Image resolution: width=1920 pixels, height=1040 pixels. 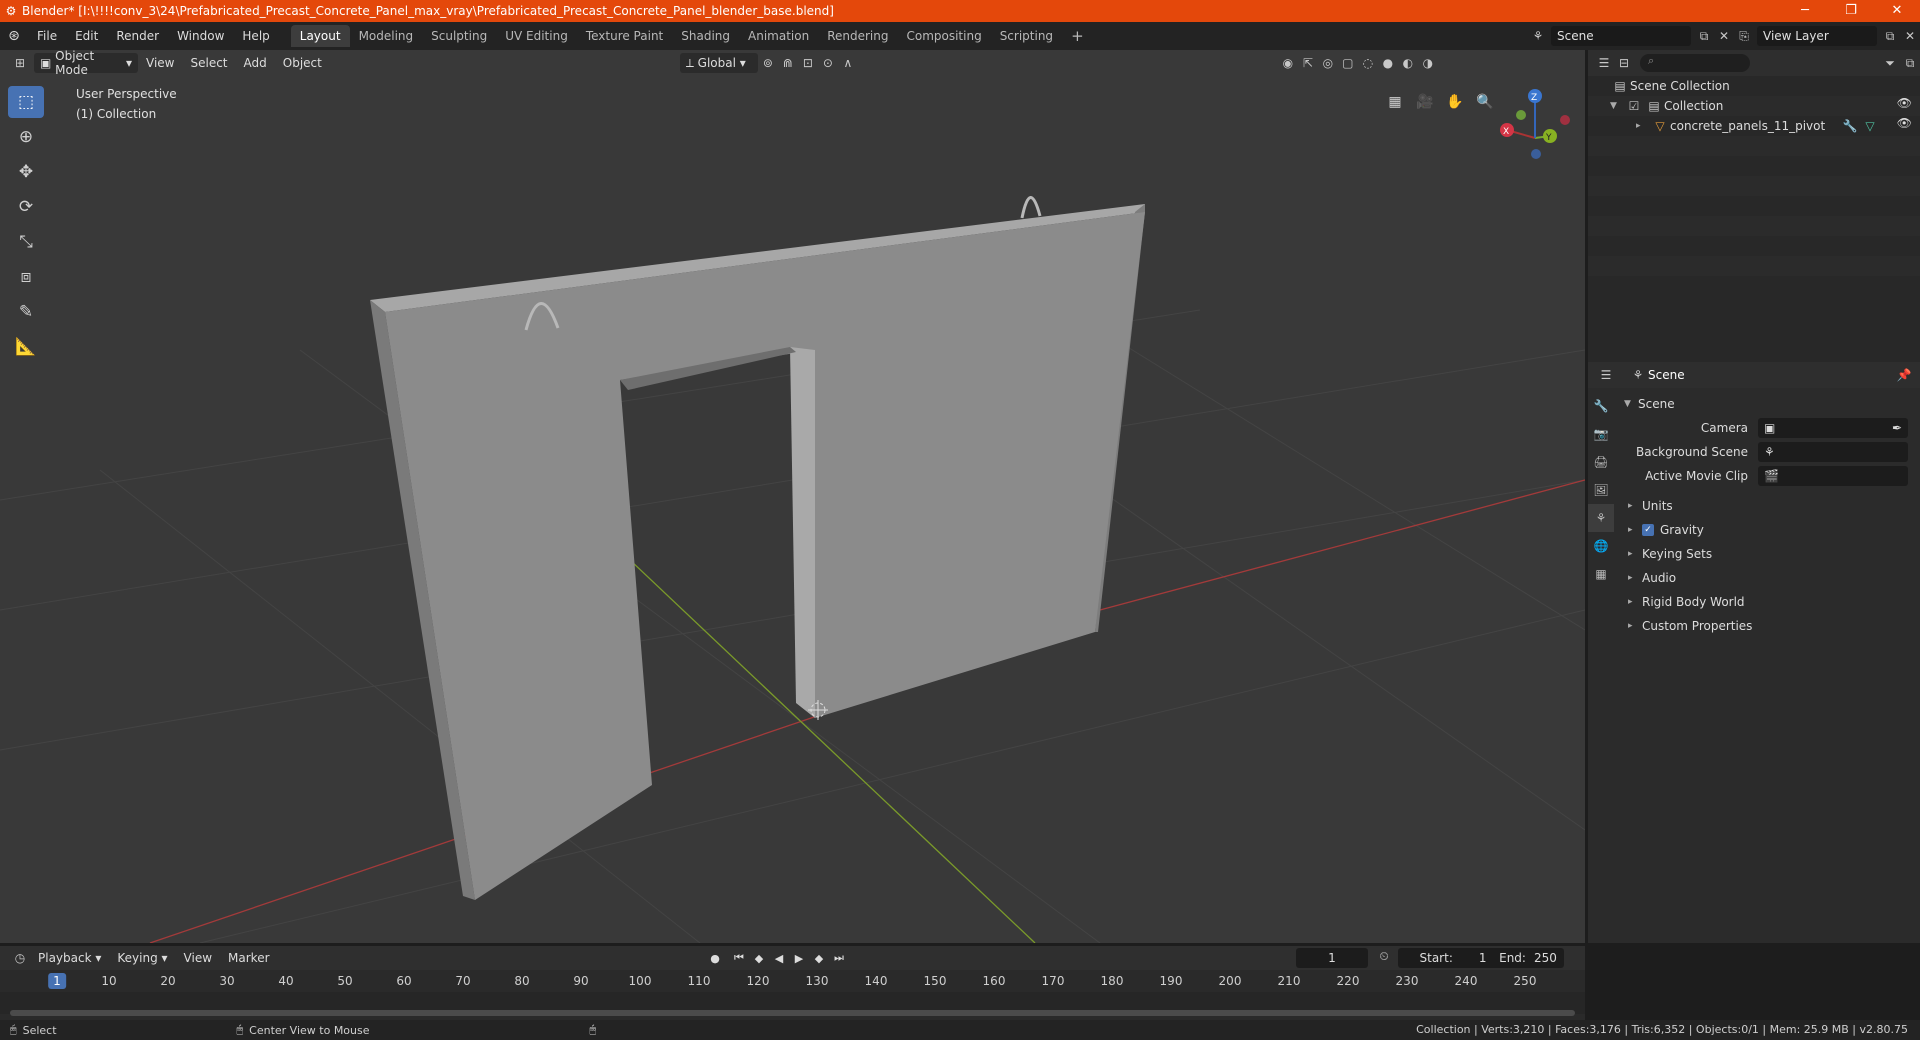 I want to click on output-tab-icon: 🖨, so click(x=1601, y=462).